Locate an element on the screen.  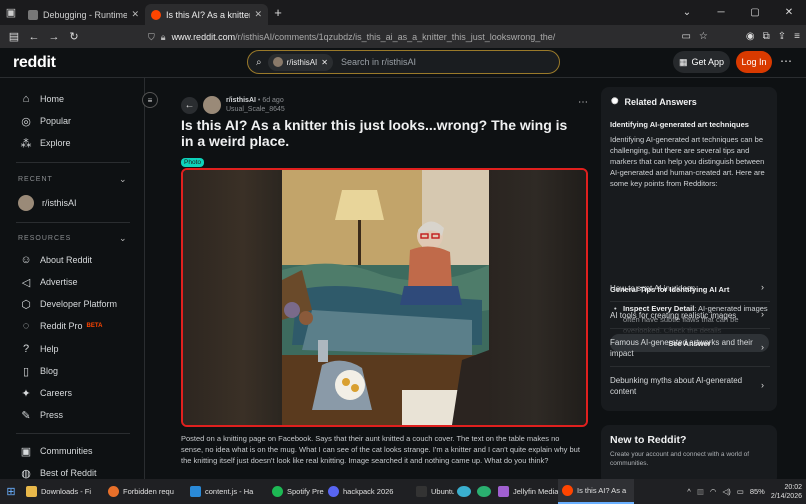
forward-icon: → is located at coordinates (54, 37).